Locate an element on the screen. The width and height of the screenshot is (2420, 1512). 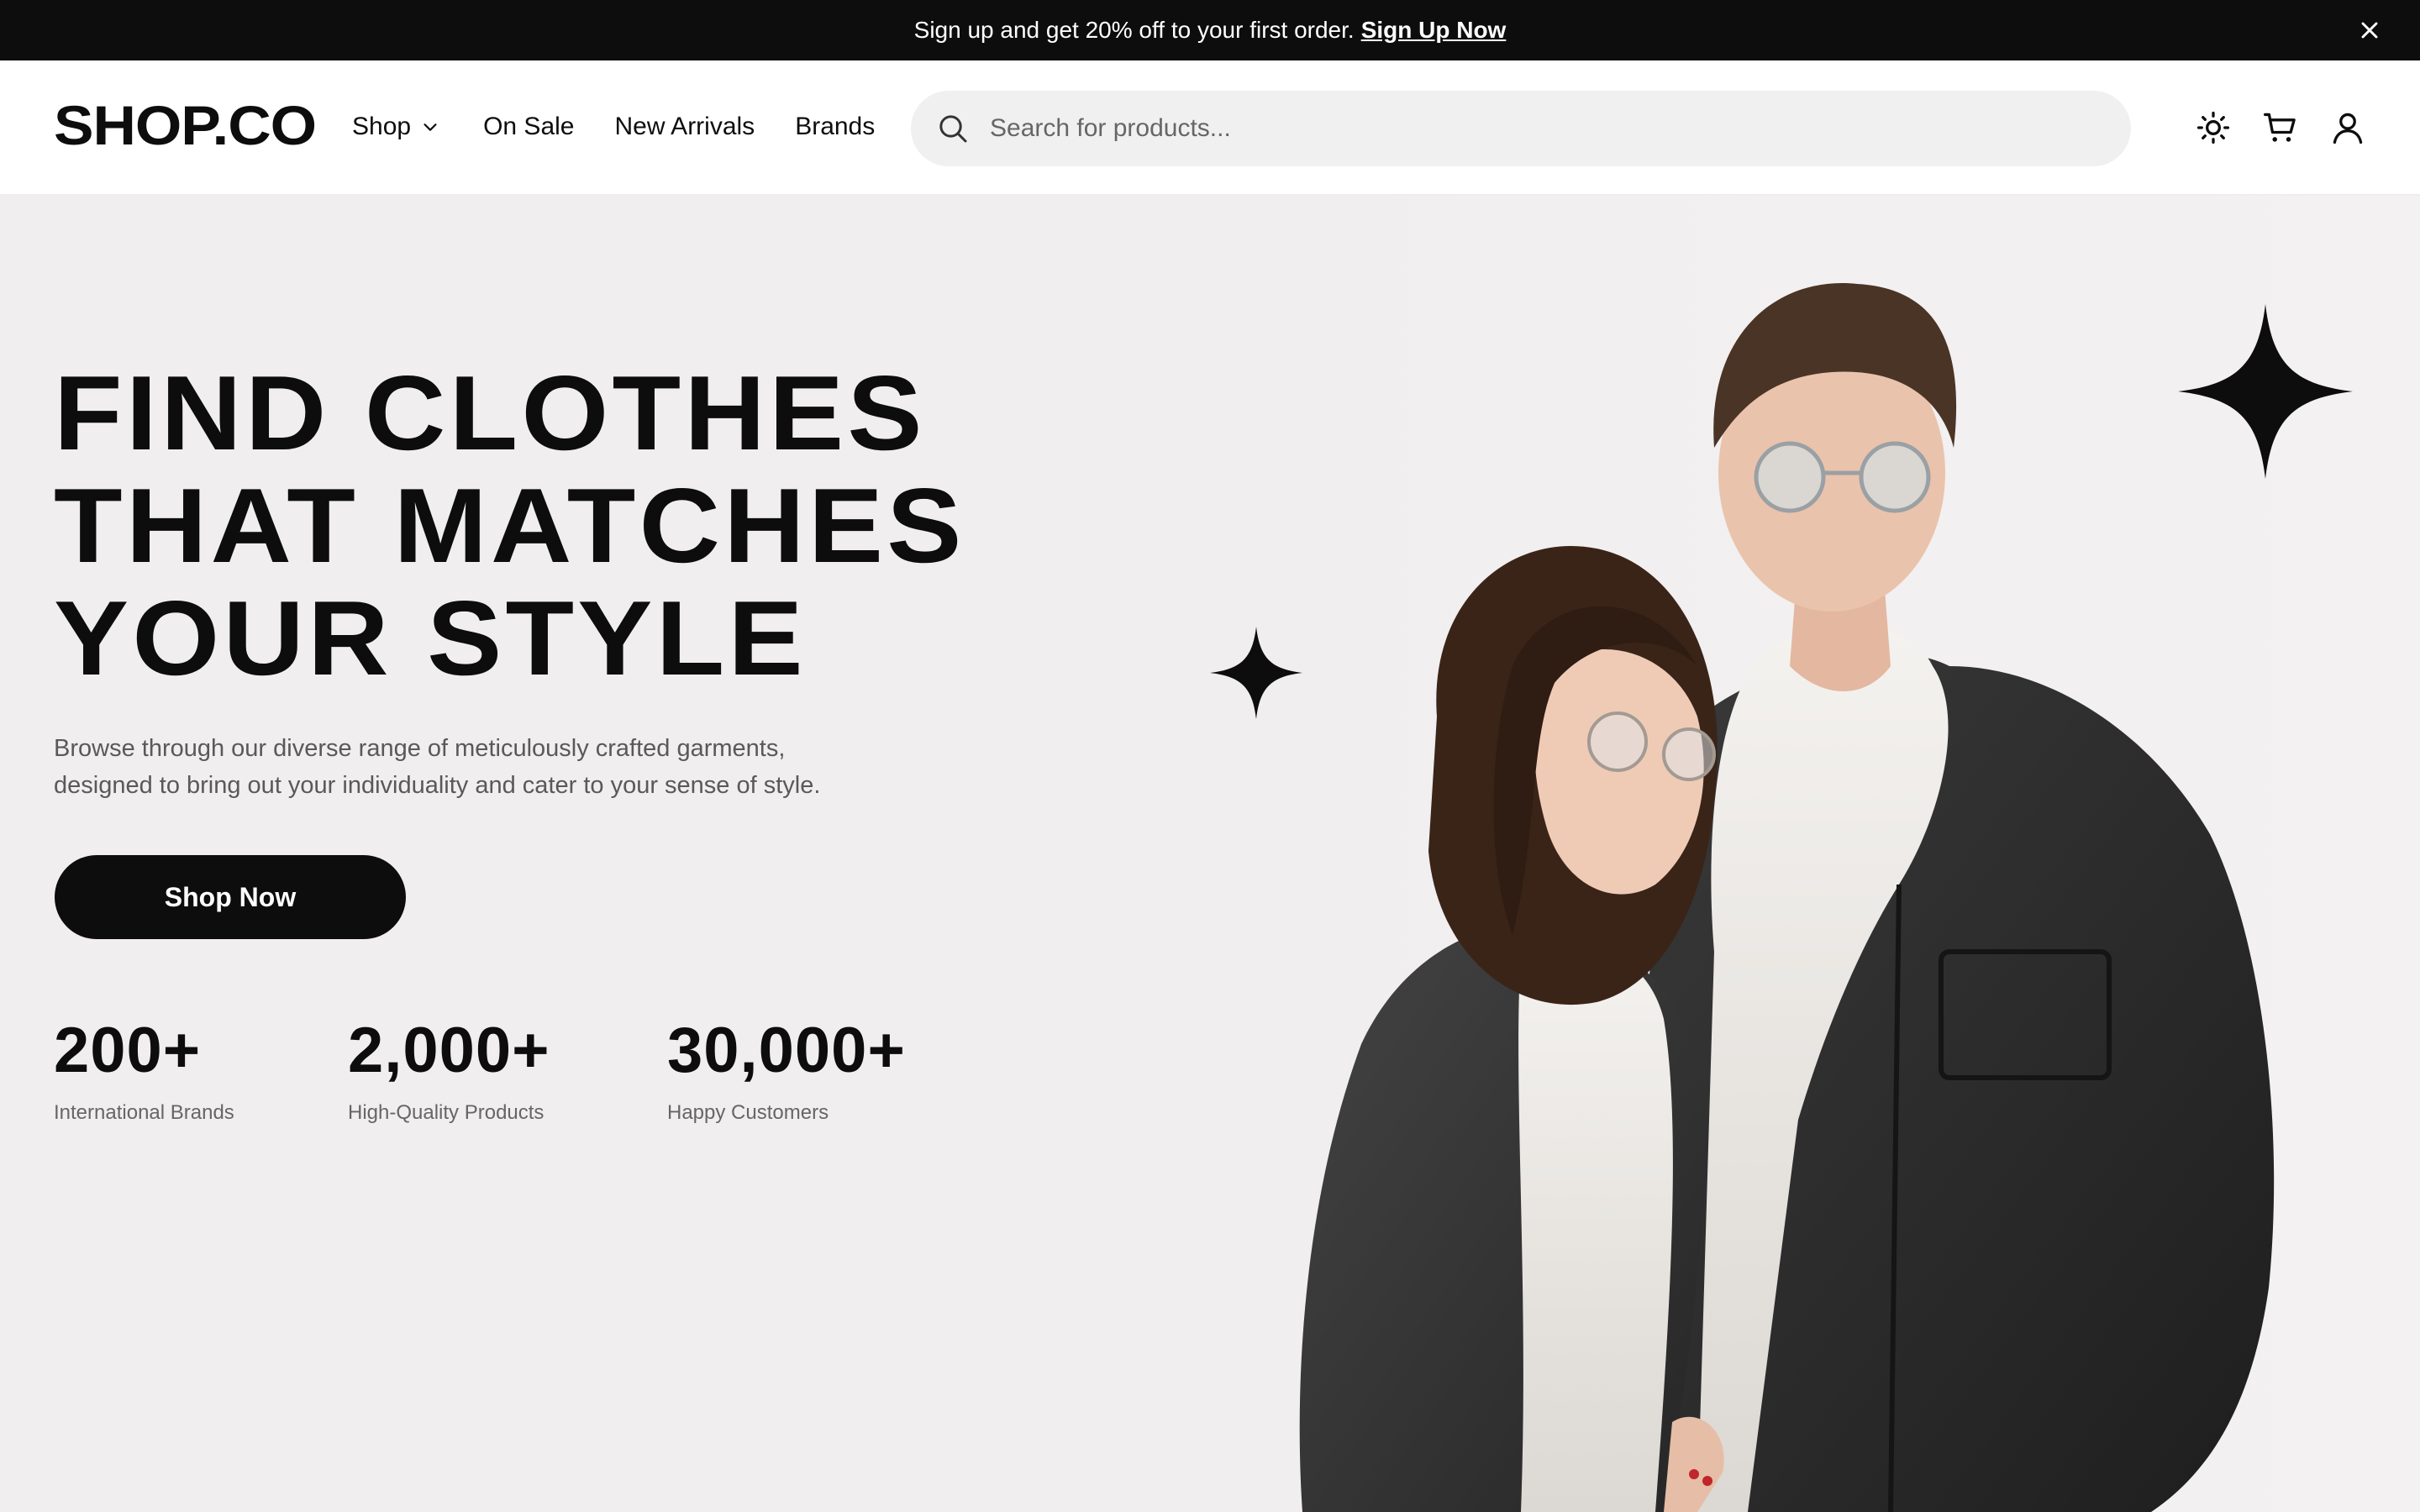
cart-icon is located at coordinates (2280, 127).